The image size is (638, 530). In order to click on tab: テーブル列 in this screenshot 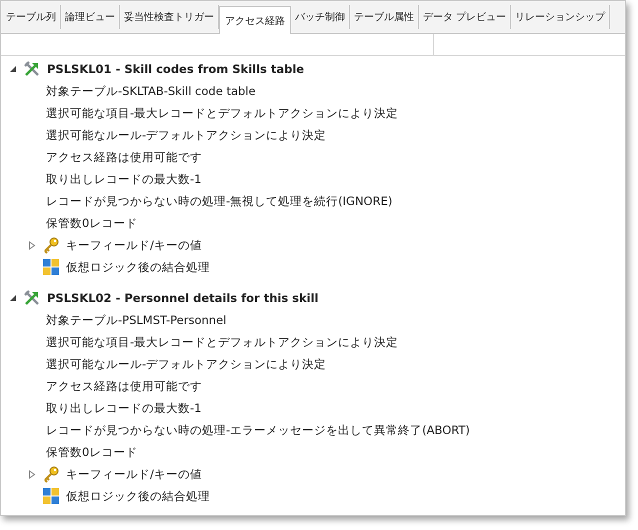, I will do `click(31, 17)`.